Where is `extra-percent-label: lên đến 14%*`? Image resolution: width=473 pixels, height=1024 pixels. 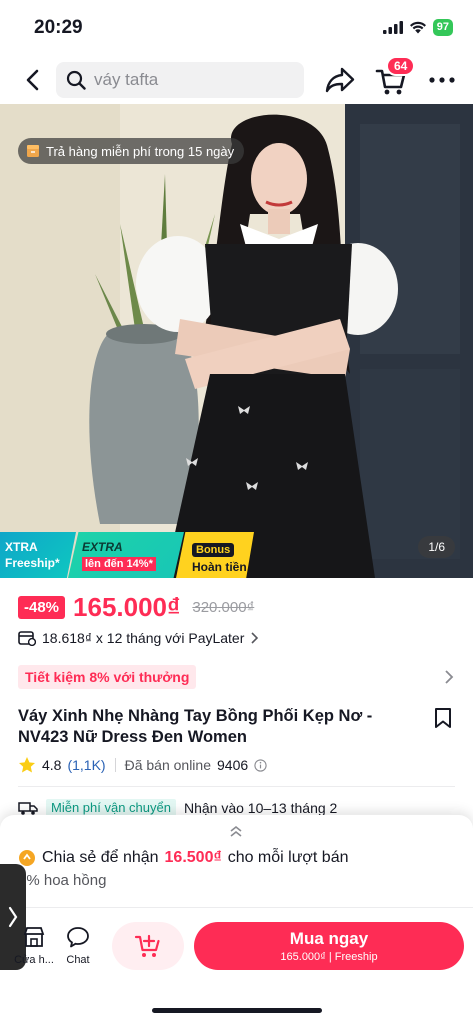 extra-percent-label: lên đến 14%* is located at coordinates (119, 564).